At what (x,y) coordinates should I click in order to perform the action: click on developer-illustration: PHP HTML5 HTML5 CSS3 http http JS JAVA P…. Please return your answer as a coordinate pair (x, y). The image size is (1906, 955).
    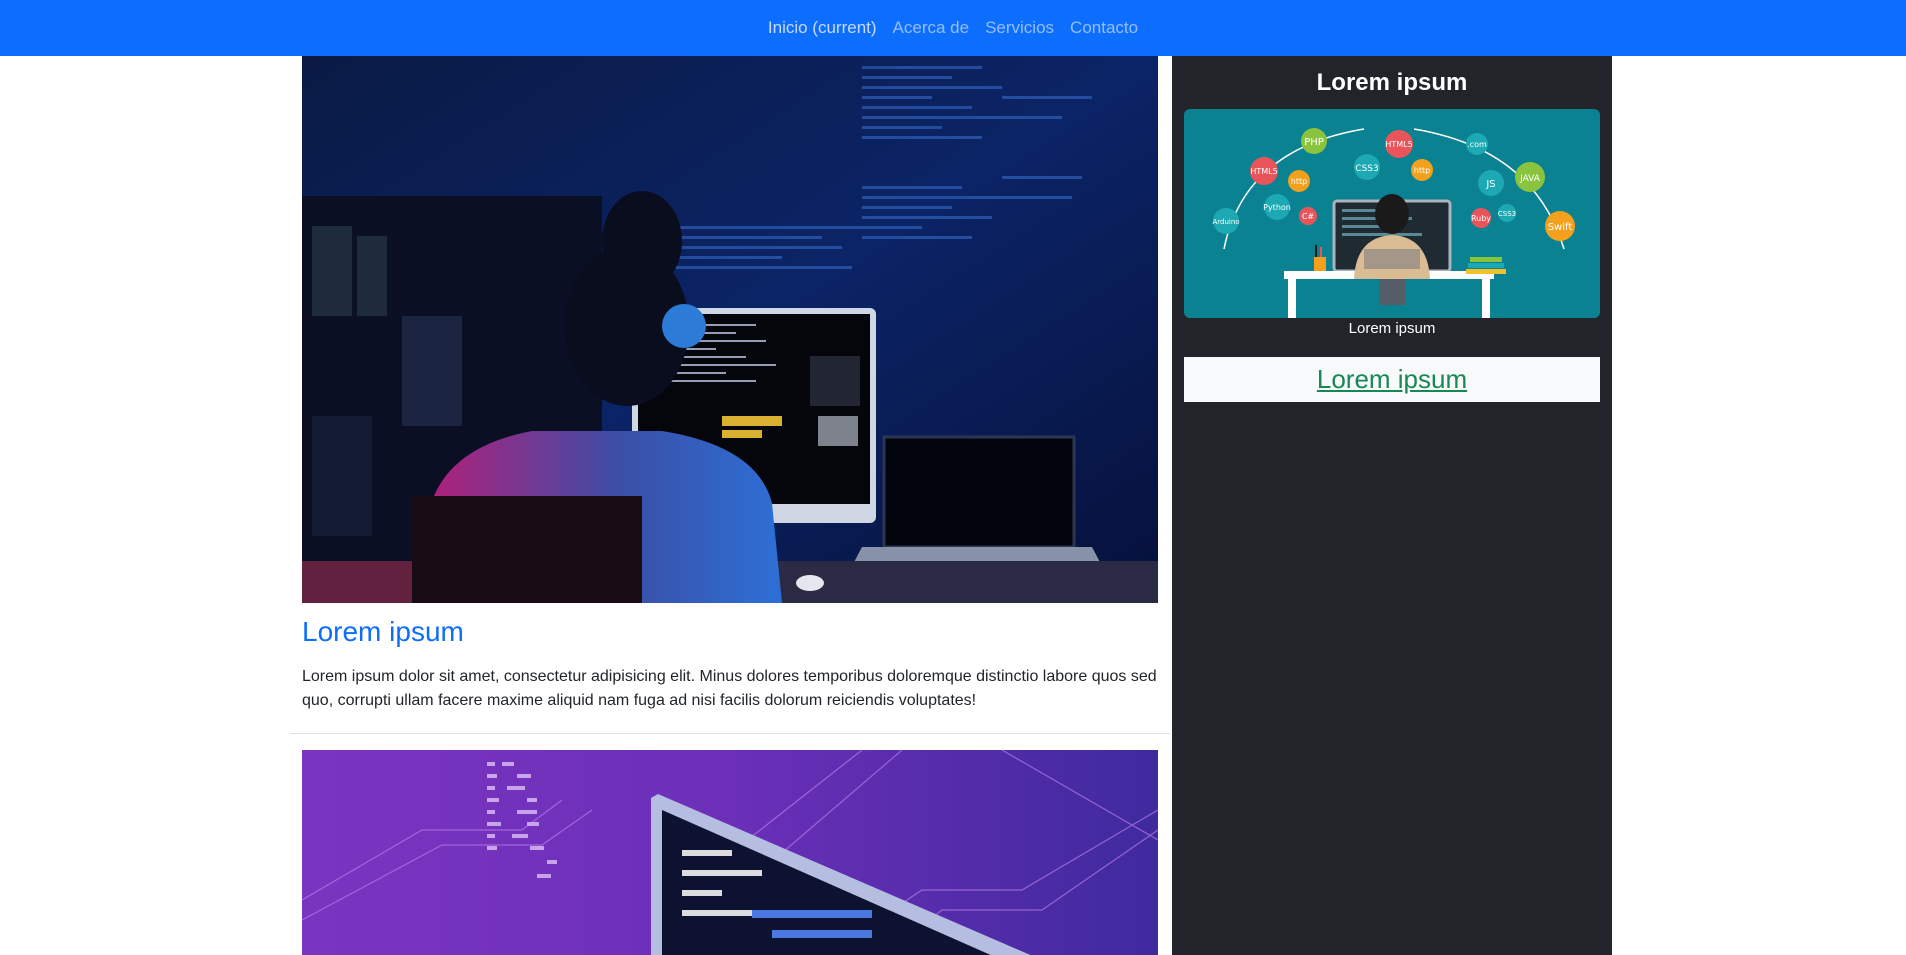
    Looking at the image, I should click on (1392, 213).